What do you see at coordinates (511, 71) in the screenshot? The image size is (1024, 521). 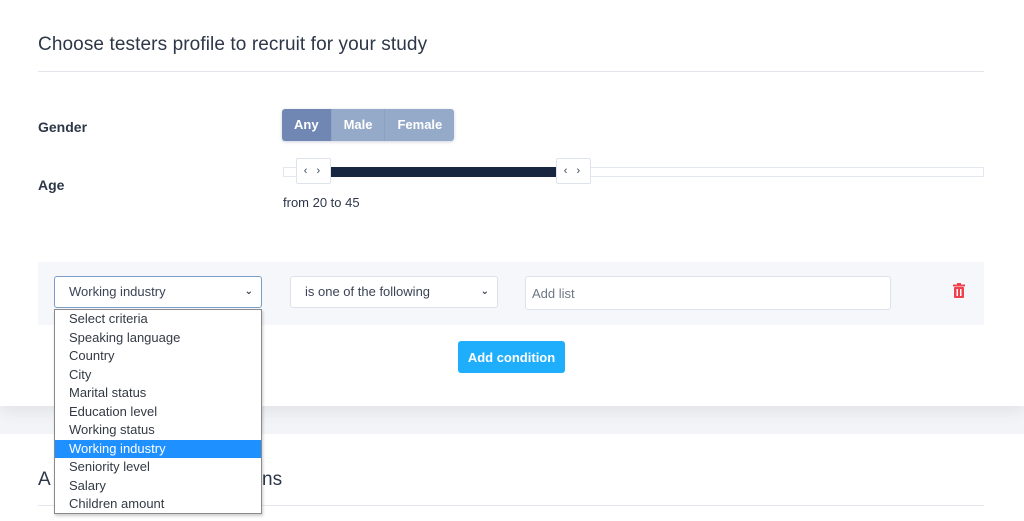 I see `title-divider` at bounding box center [511, 71].